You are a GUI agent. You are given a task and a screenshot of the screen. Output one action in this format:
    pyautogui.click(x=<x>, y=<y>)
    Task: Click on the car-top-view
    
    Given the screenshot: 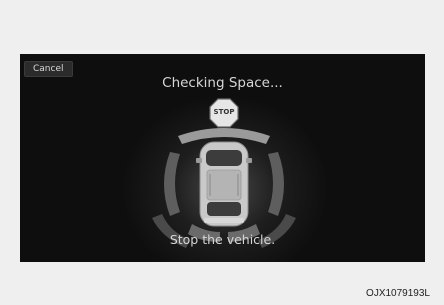 What is the action you would take?
    pyautogui.click(x=224, y=184)
    